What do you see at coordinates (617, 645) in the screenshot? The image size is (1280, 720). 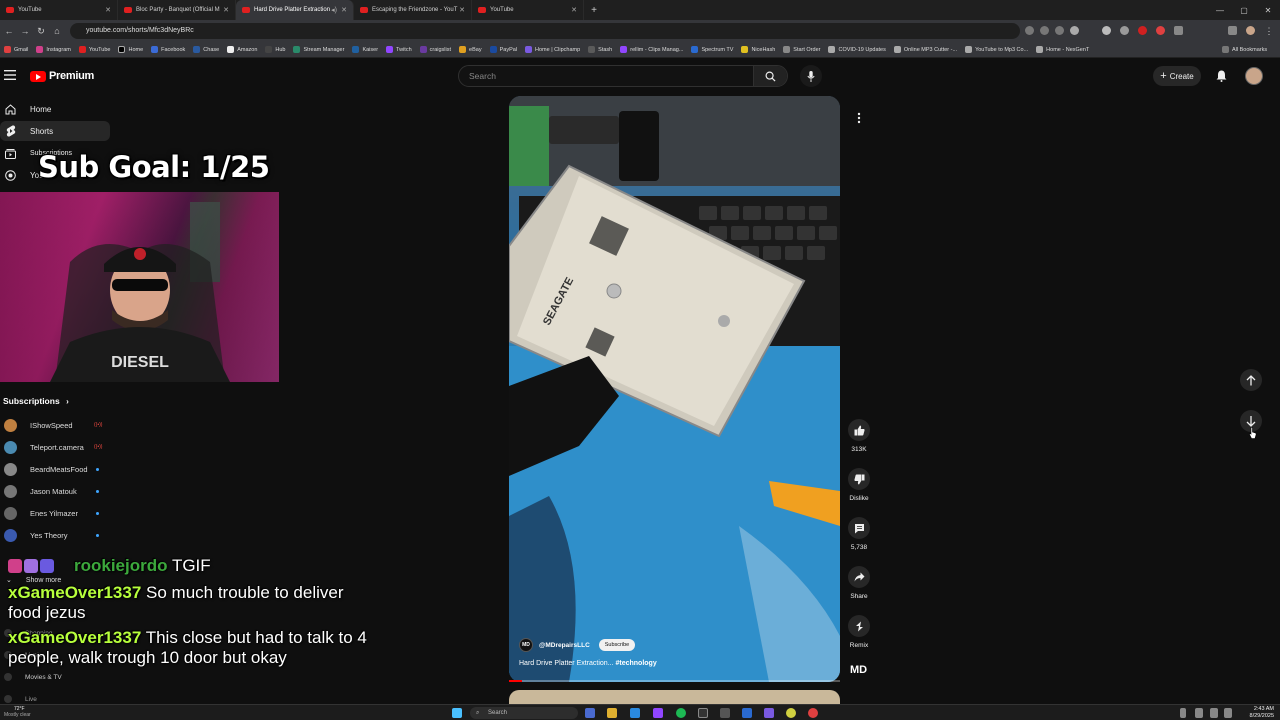 I see `subscribe-button: Subscribe` at bounding box center [617, 645].